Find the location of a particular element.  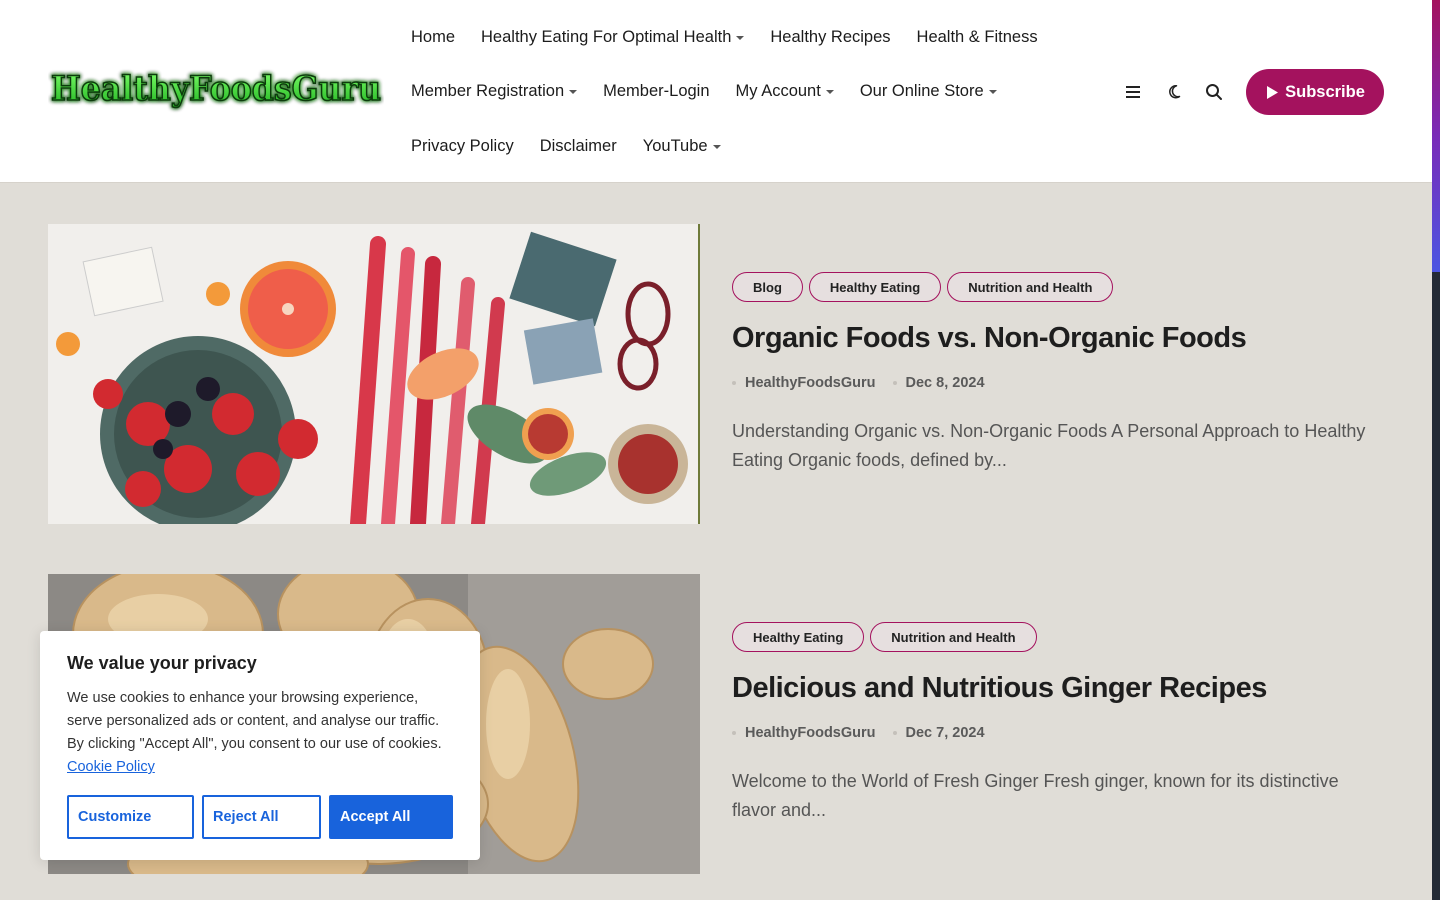

site-logo: HealthyFoodsGuru is located at coordinates (216, 88).